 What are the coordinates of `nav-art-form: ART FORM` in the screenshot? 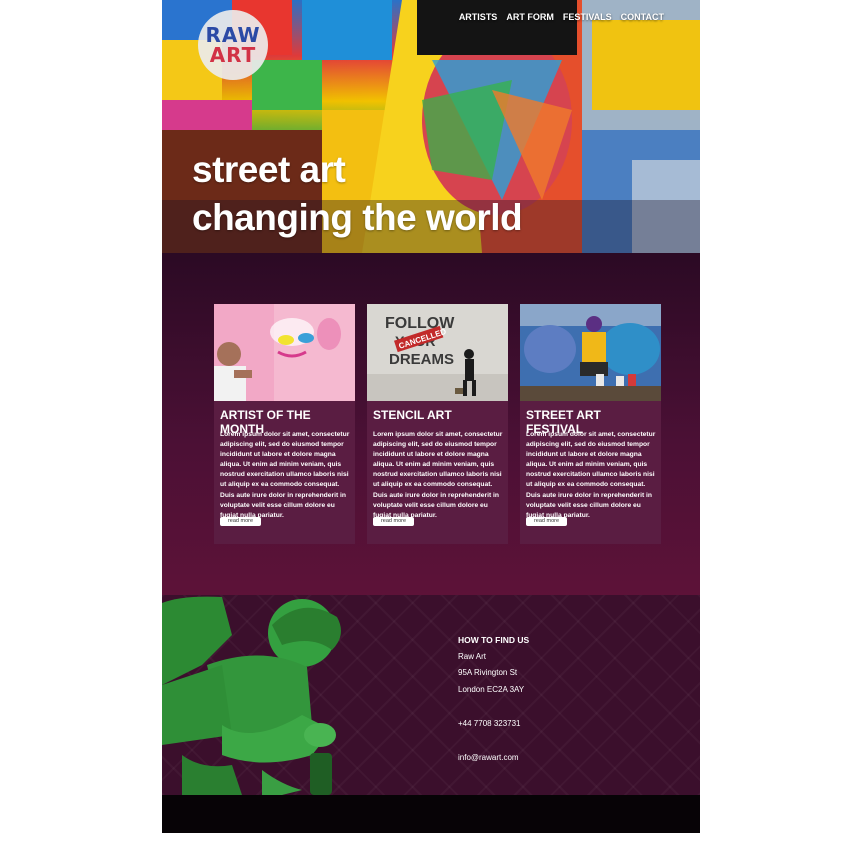 It's located at (530, 17).